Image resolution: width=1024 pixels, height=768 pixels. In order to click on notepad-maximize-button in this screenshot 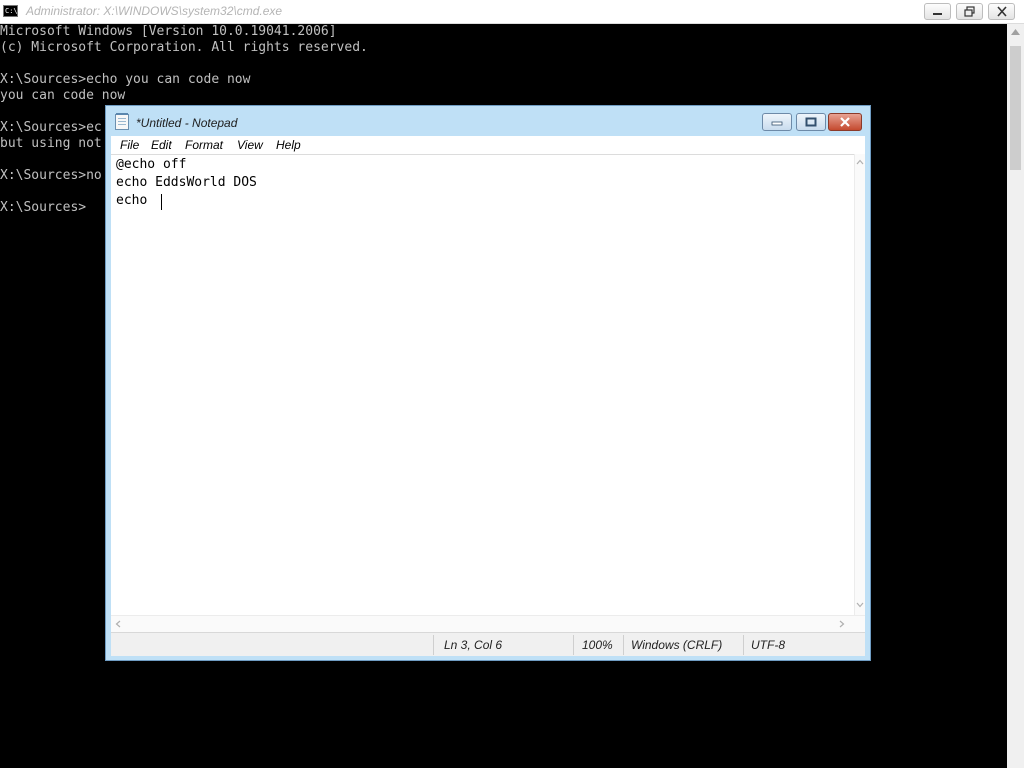, I will do `click(811, 122)`.